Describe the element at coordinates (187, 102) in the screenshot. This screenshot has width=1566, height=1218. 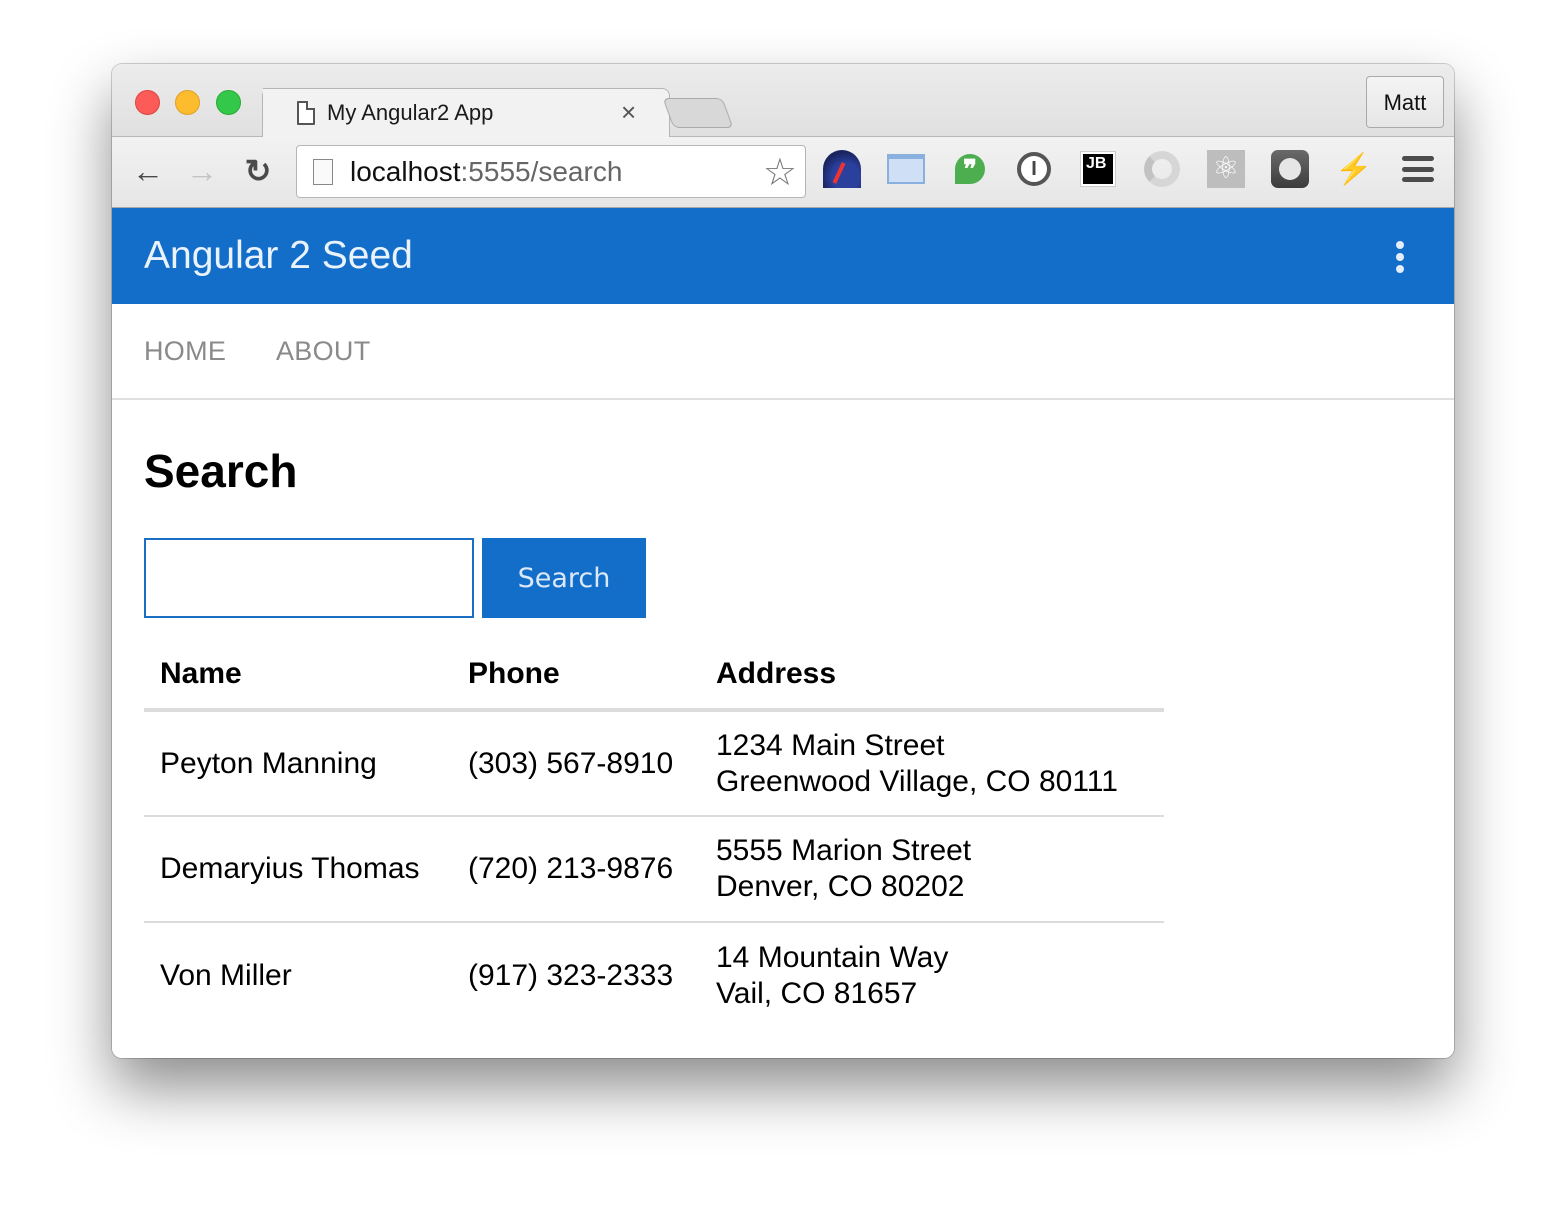
I see `minimize-window-button` at that location.